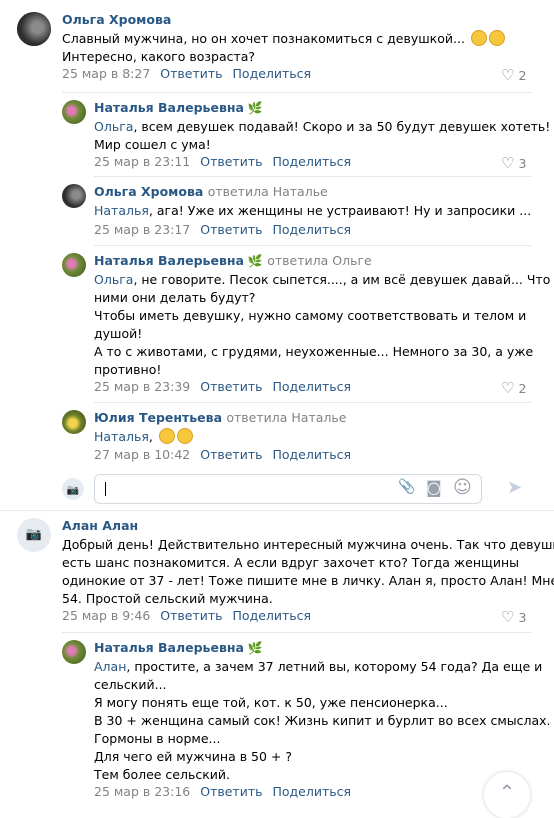  What do you see at coordinates (142, 454) in the screenshot?
I see `comment-date: 27 мар в 10:42` at bounding box center [142, 454].